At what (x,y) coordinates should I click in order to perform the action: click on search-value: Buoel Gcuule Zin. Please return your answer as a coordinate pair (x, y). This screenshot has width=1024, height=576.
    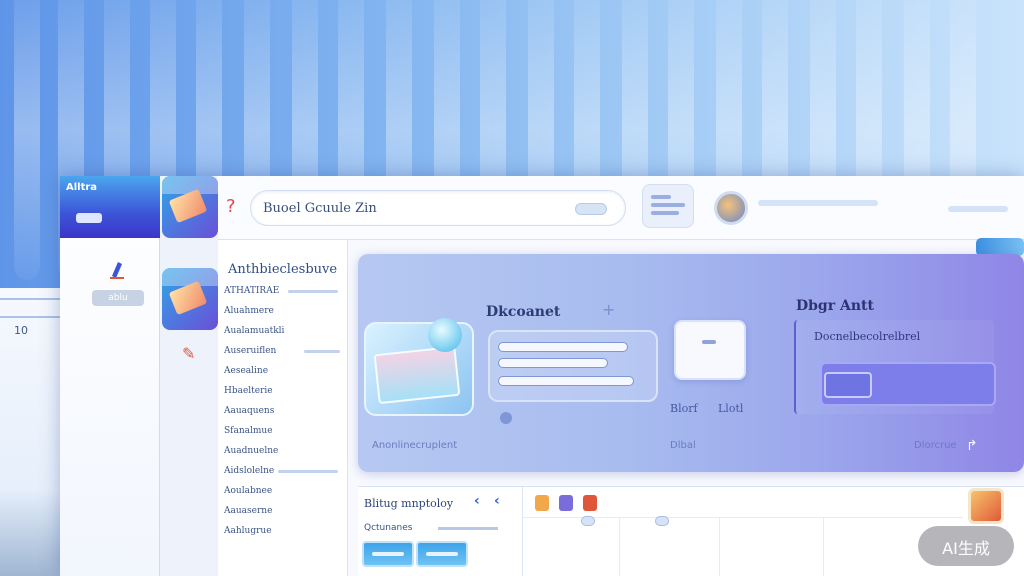
    Looking at the image, I should click on (320, 208).